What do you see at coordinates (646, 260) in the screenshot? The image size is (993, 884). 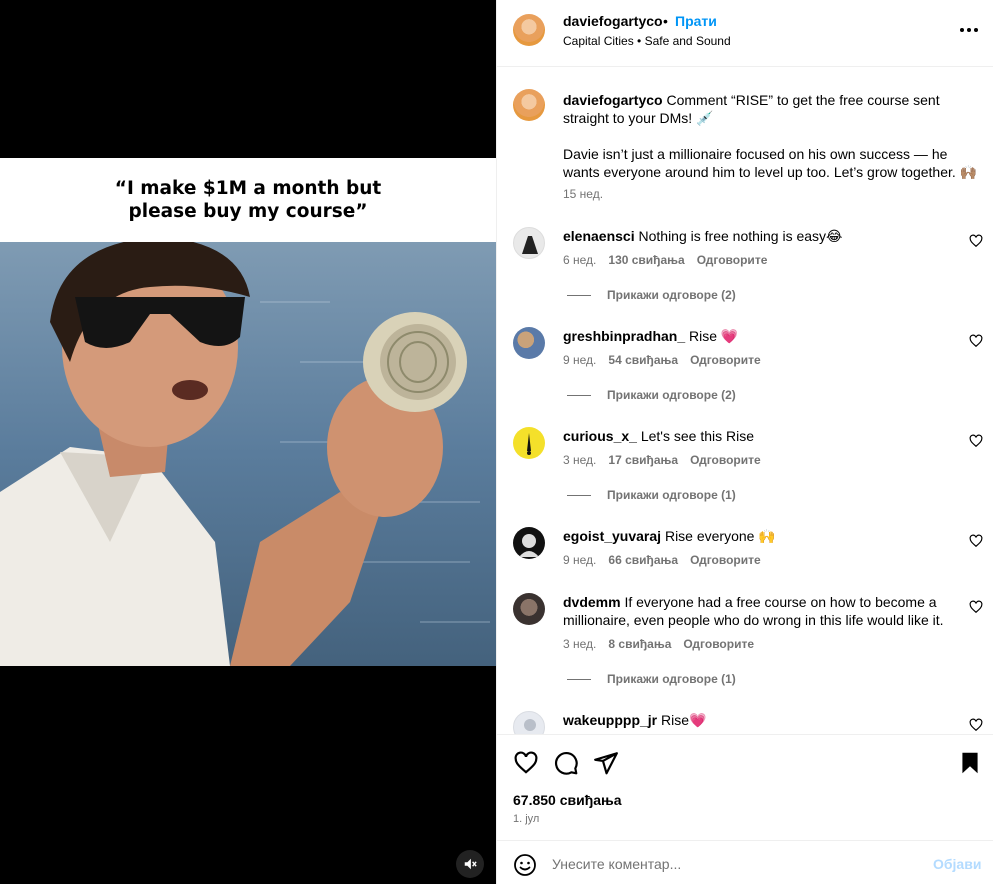 I see `comment-likes: 130 свиђања` at bounding box center [646, 260].